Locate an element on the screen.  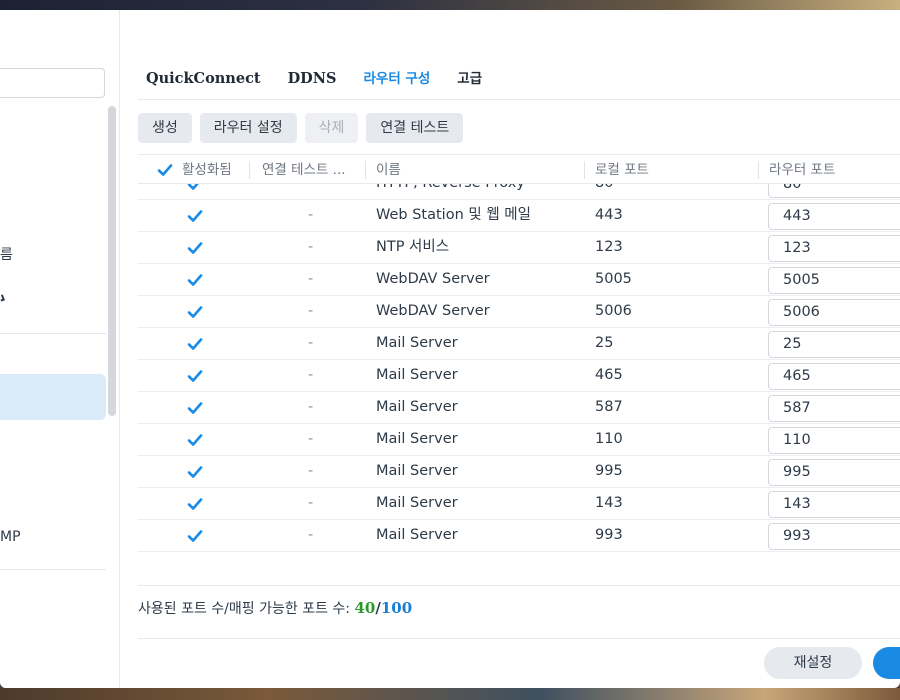
local-port: 5006 is located at coordinates (613, 311).